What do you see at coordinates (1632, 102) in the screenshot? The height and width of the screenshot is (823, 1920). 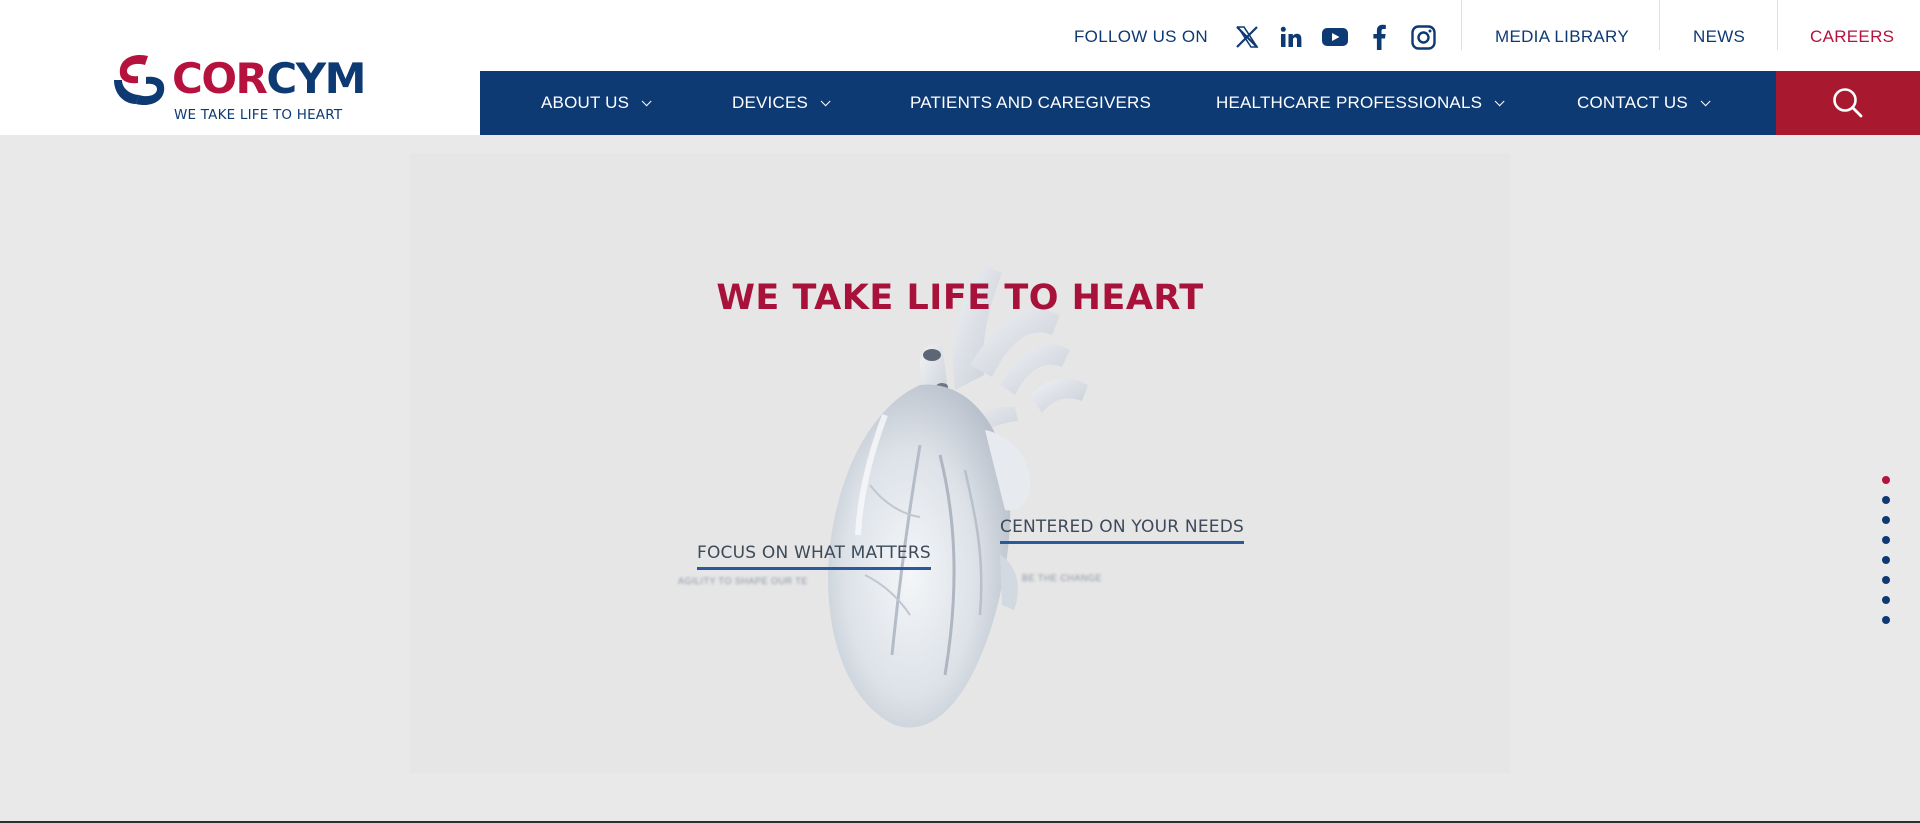 I see `nav-item-label: CONTACT US` at bounding box center [1632, 102].